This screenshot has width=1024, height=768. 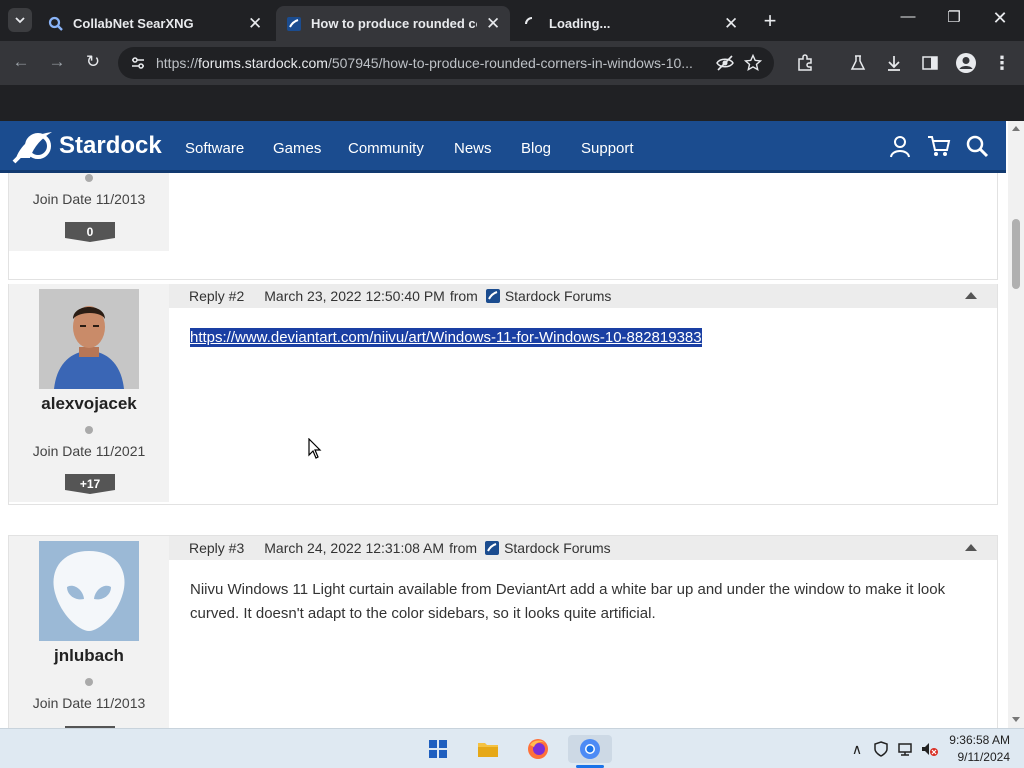 What do you see at coordinates (488, 749) in the screenshot?
I see `file-explorer-icon` at bounding box center [488, 749].